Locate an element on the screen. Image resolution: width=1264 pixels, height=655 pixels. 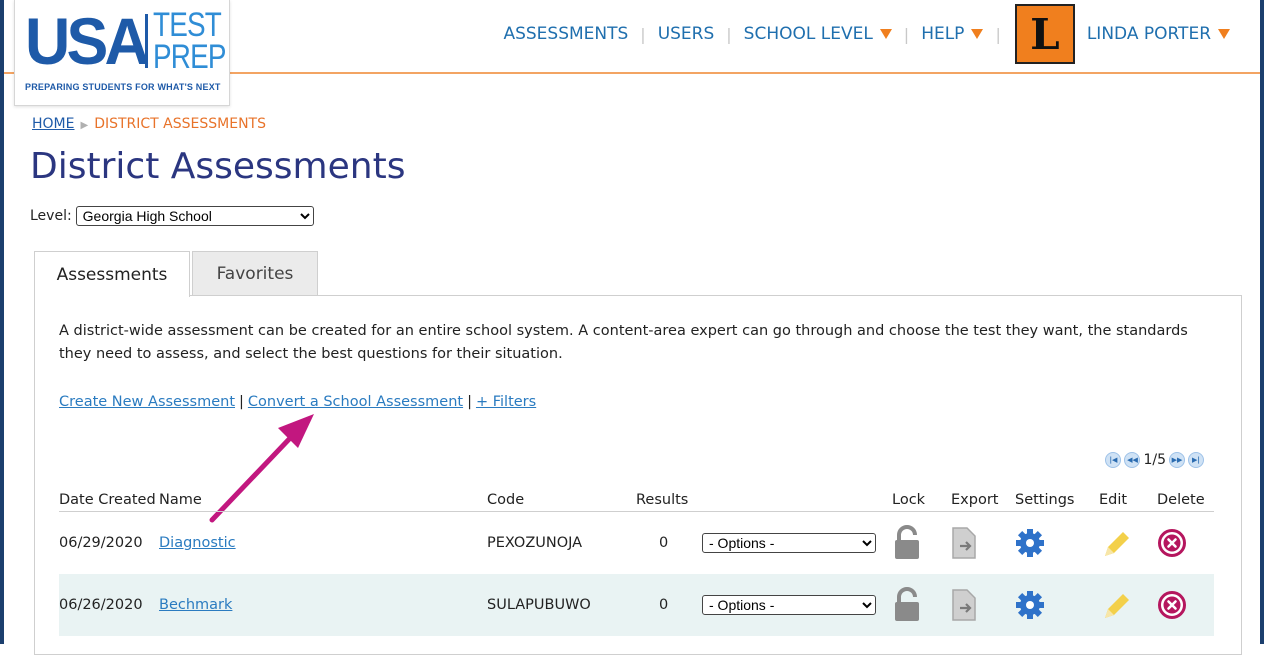
filters-link: + Filters is located at coordinates (506, 402).